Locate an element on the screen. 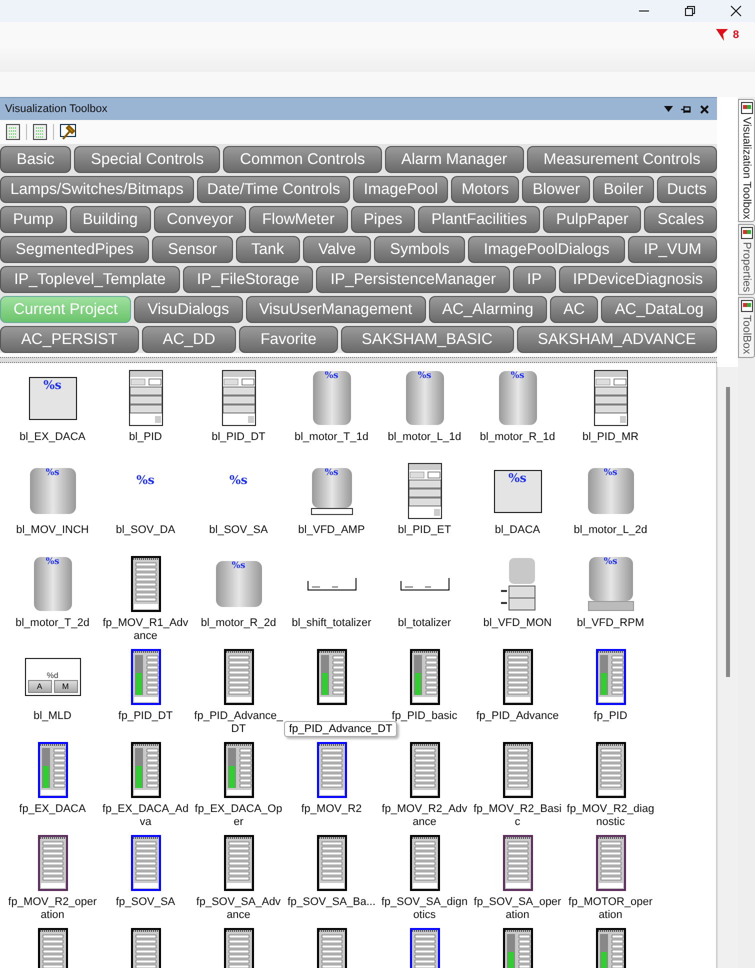 This screenshot has height=968, width=755. category-tab: Favorite is located at coordinates (288, 339).